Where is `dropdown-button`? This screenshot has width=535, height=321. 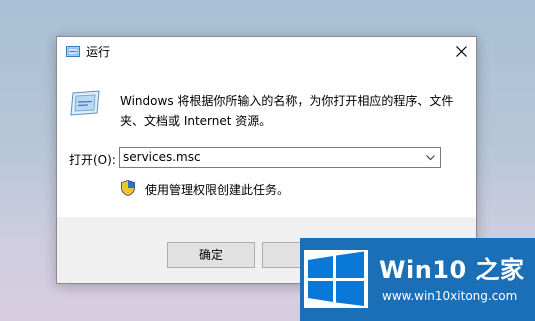
dropdown-button is located at coordinates (430, 157).